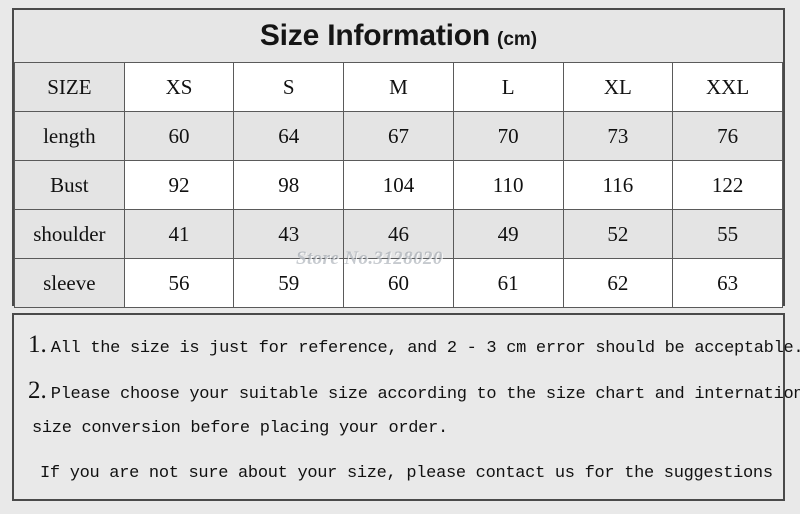 This screenshot has width=800, height=514. I want to click on table-header-row: SIZE XS S M L XL XXL, so click(398, 87).